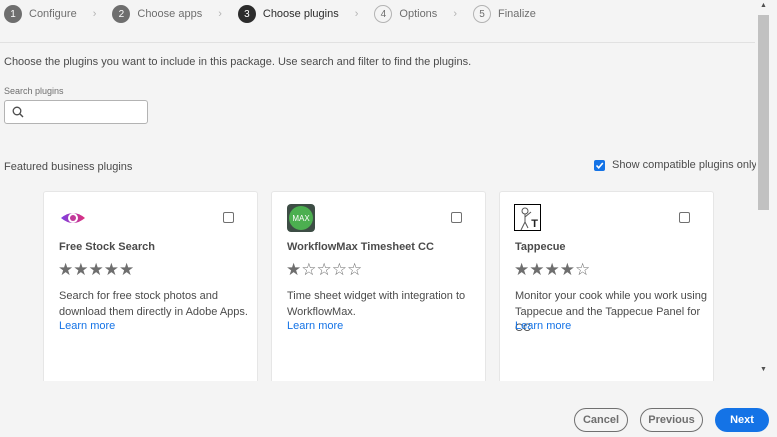  What do you see at coordinates (684, 165) in the screenshot?
I see `compatible-only-label: Show compatible plugins only` at bounding box center [684, 165].